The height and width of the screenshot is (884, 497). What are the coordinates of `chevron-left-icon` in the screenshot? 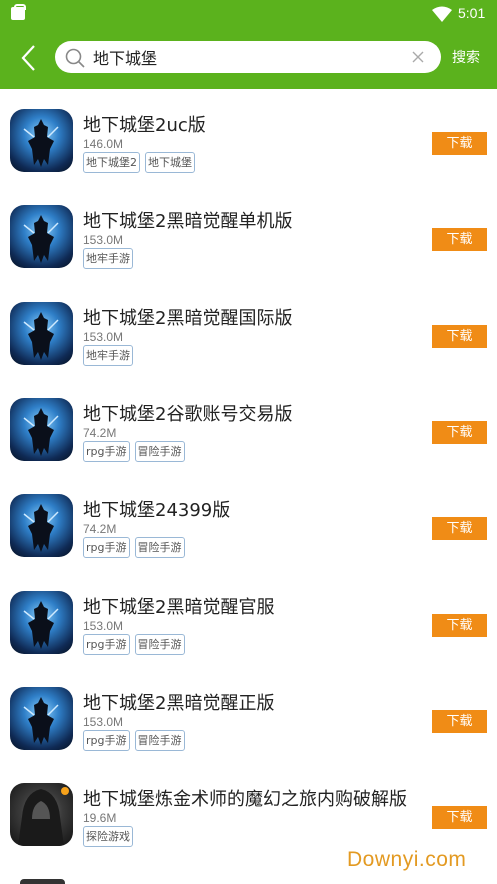 It's located at (28, 58).